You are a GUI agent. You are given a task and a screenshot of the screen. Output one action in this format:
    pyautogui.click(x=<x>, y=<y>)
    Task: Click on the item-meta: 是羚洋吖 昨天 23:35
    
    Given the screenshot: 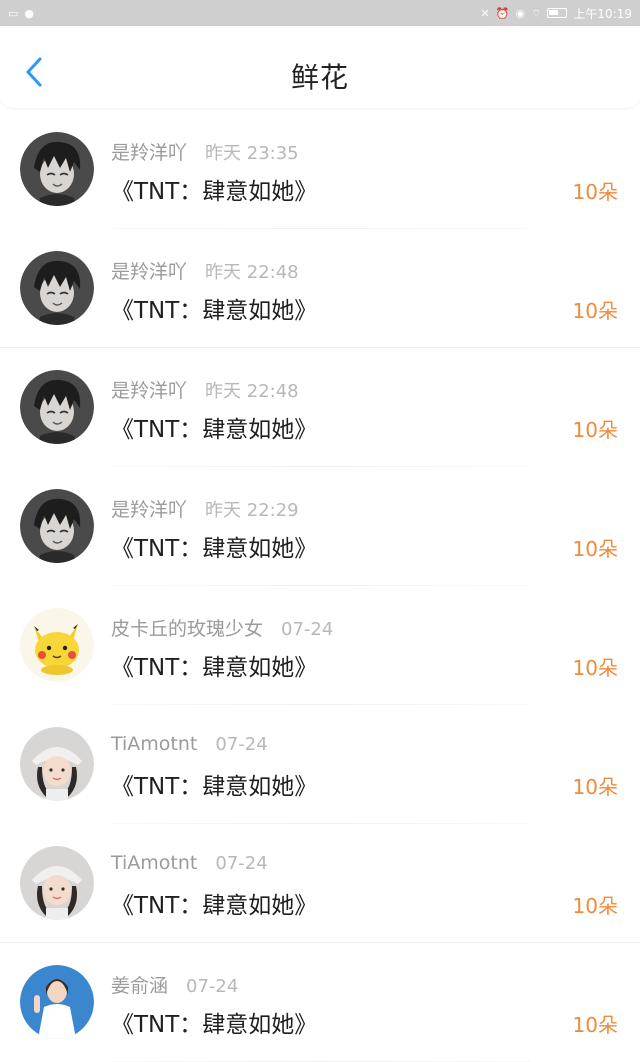 What is the action you would take?
    pyautogui.click(x=205, y=151)
    